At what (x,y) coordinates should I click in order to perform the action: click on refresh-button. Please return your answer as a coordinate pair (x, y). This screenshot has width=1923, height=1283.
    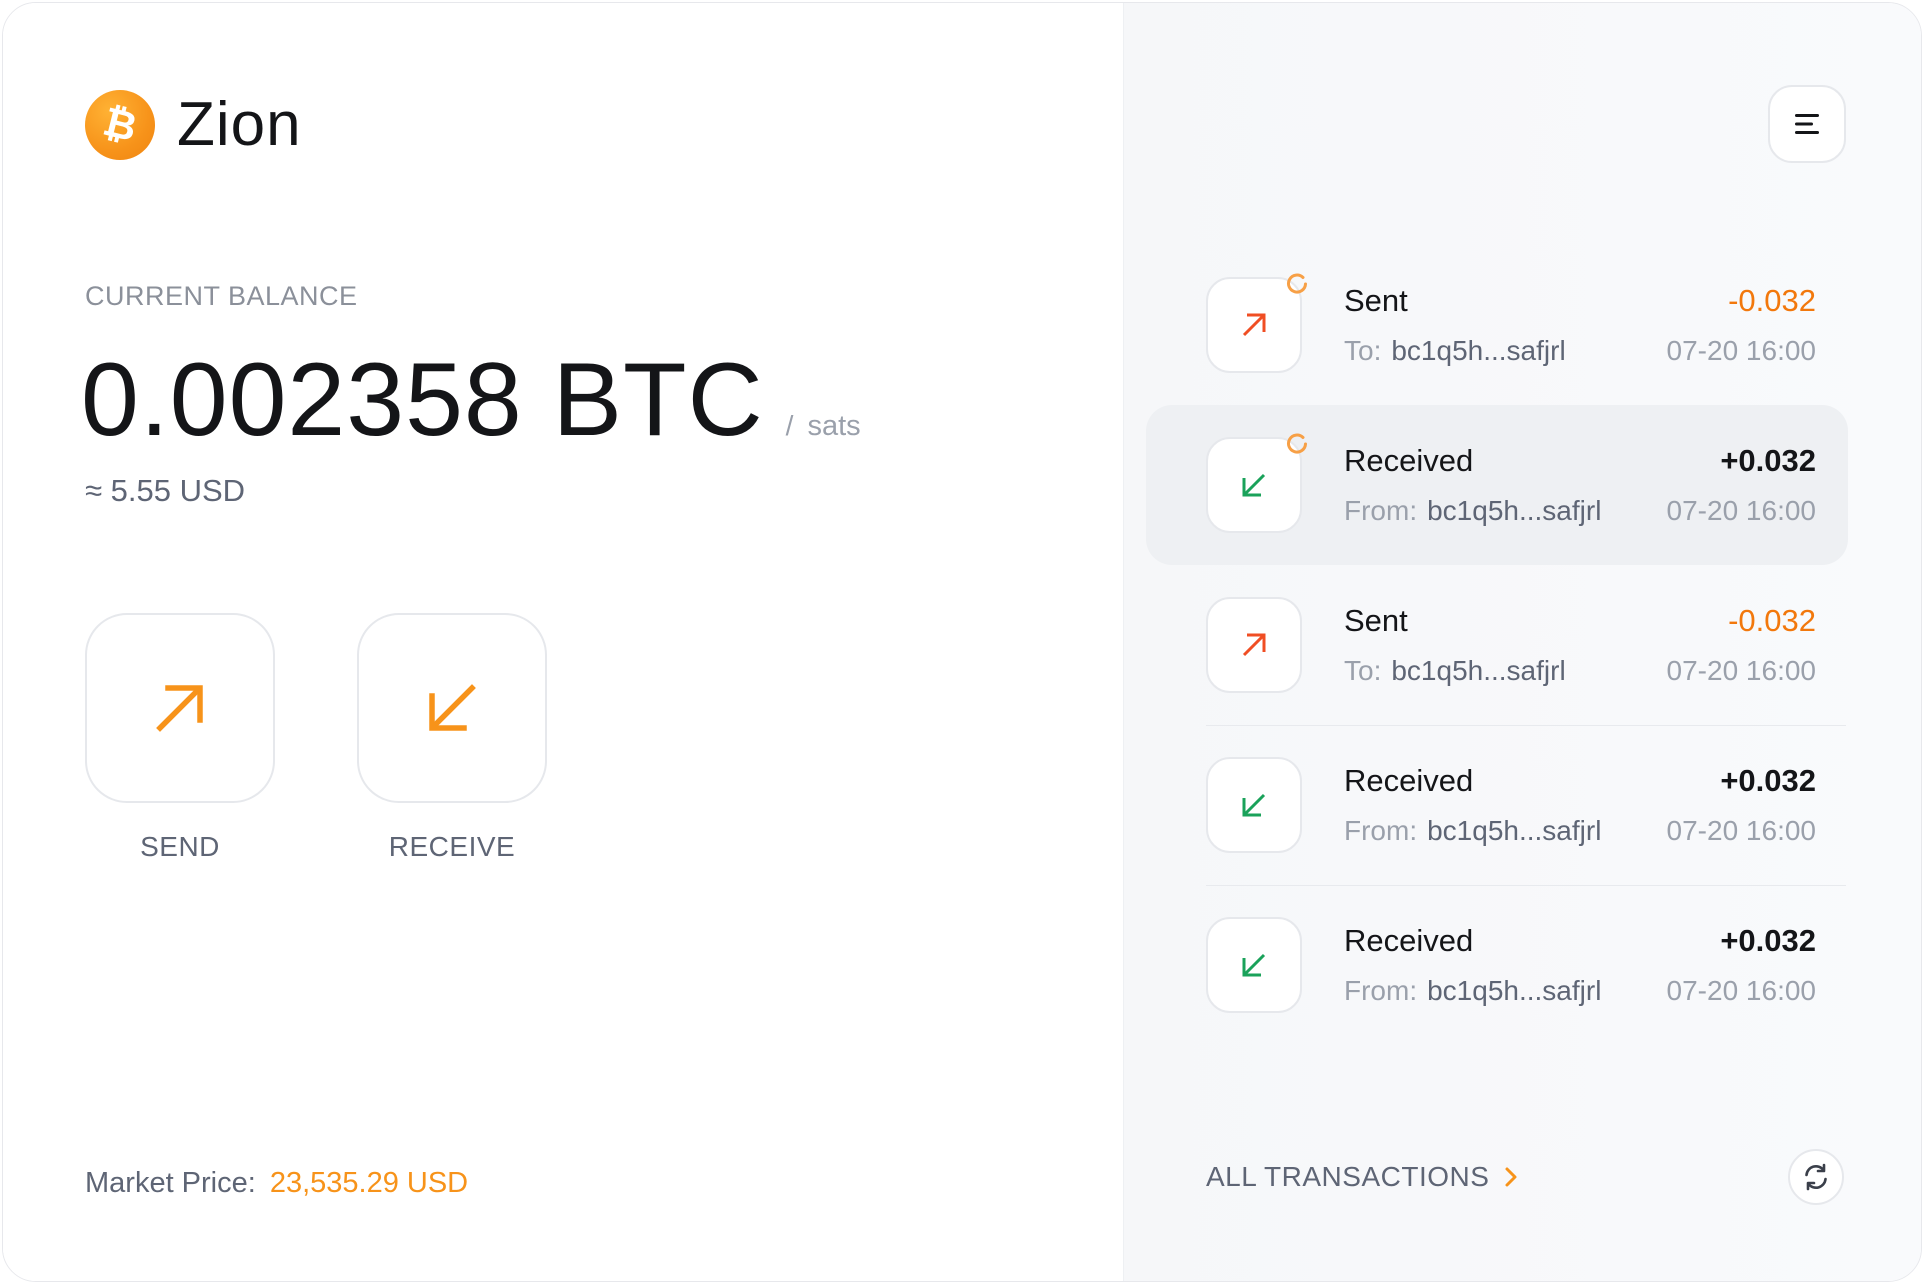
    Looking at the image, I should click on (1816, 1177).